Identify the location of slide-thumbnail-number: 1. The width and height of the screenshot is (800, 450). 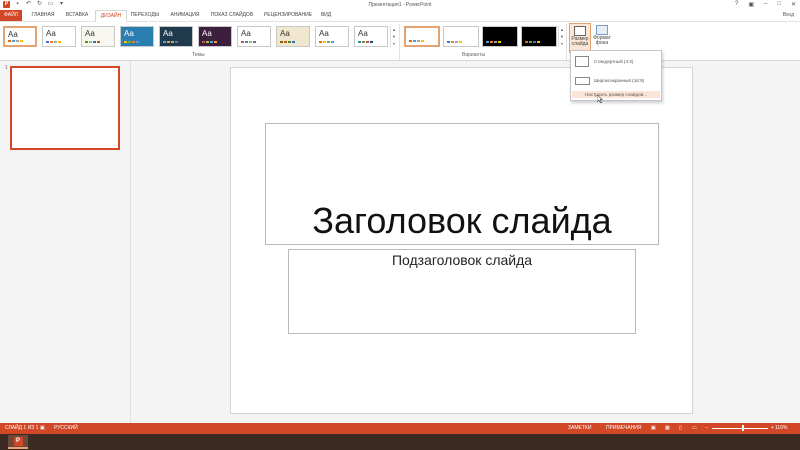
(6, 68).